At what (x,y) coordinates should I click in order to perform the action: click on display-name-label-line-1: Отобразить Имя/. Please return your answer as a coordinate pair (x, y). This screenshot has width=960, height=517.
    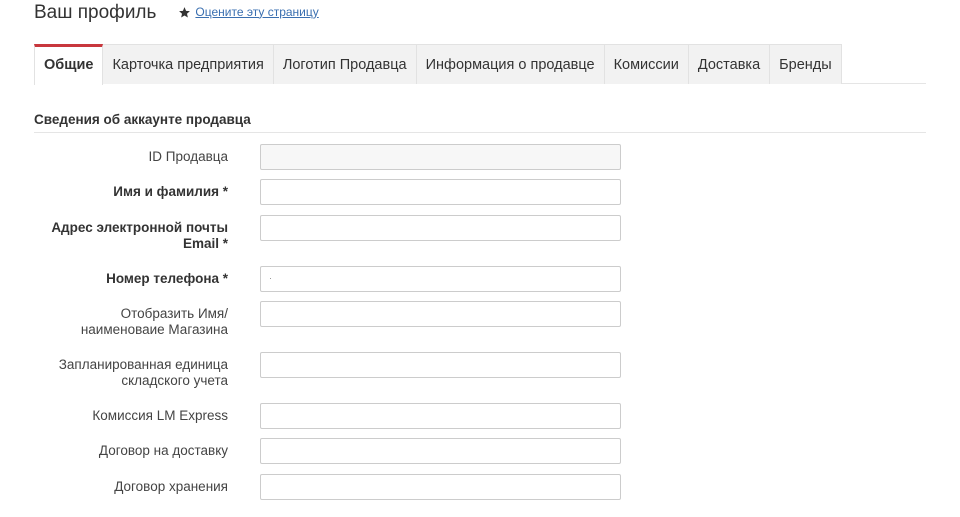
    Looking at the image, I should click on (174, 313).